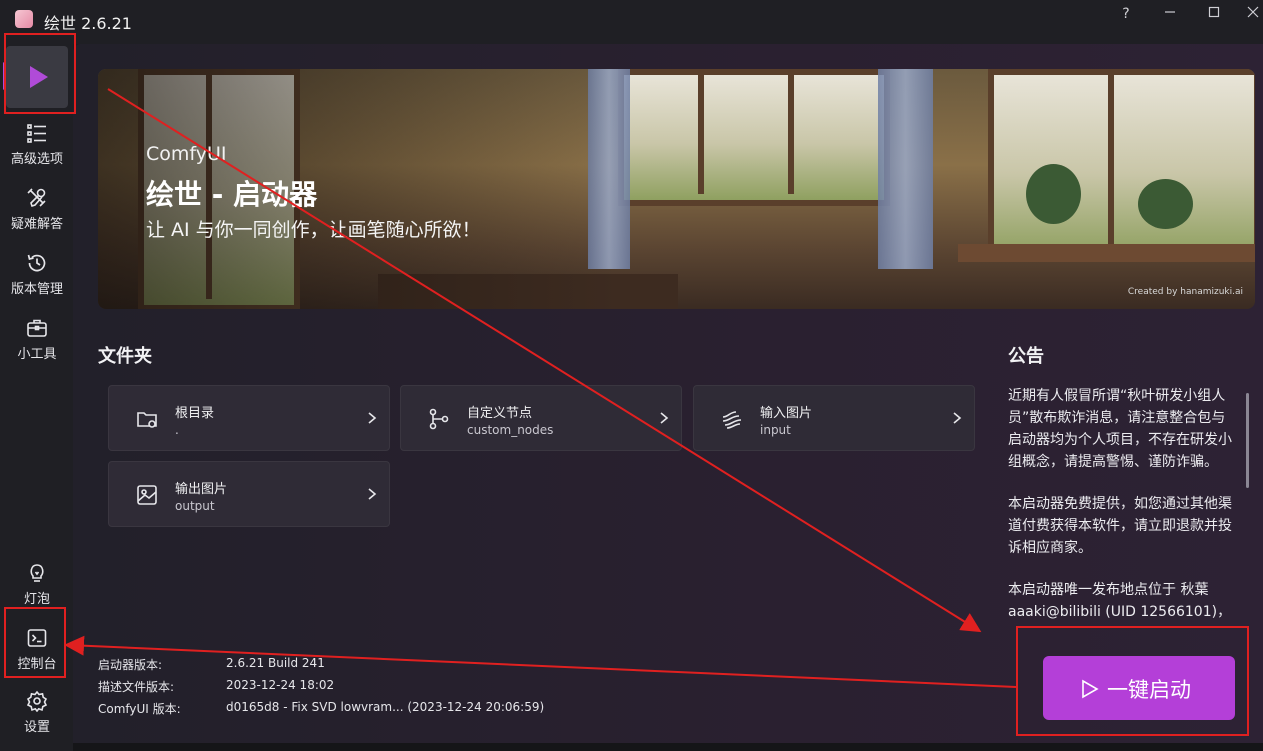  What do you see at coordinates (540, 661) in the screenshot?
I see `annotation-arrow-to-console` at bounding box center [540, 661].